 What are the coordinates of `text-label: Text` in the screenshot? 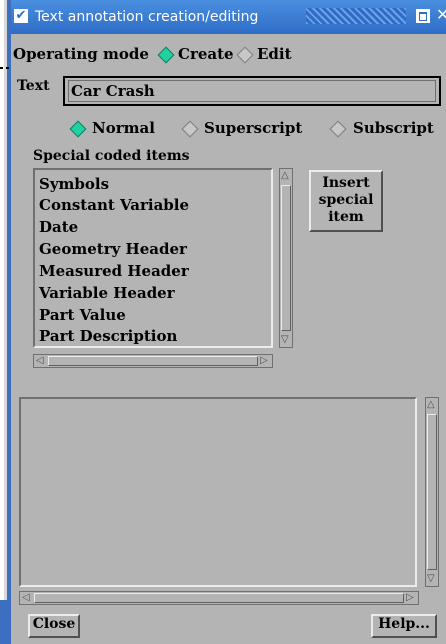 It's located at (33, 86).